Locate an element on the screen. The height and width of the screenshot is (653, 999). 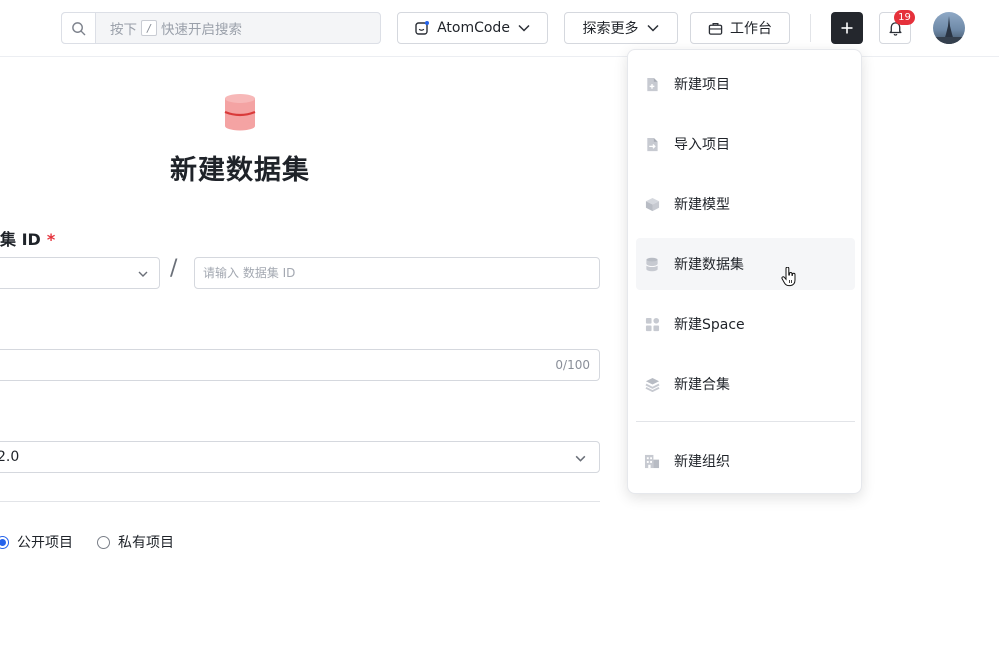
menu-item-new-model: 新建模型 is located at coordinates (745, 204).